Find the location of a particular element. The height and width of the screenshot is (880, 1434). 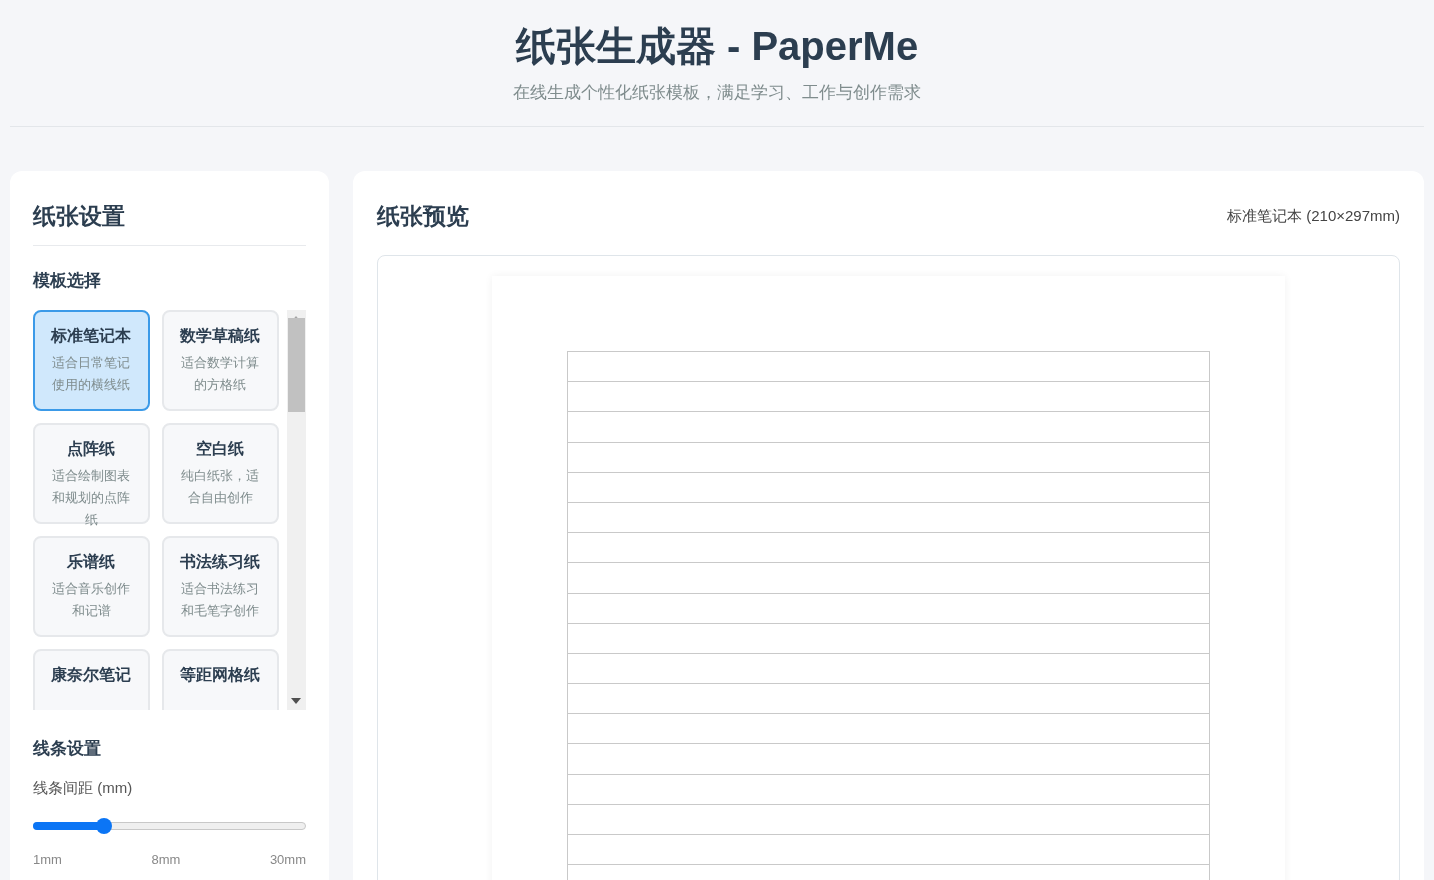

tick-label: 1mm is located at coordinates (47, 859).